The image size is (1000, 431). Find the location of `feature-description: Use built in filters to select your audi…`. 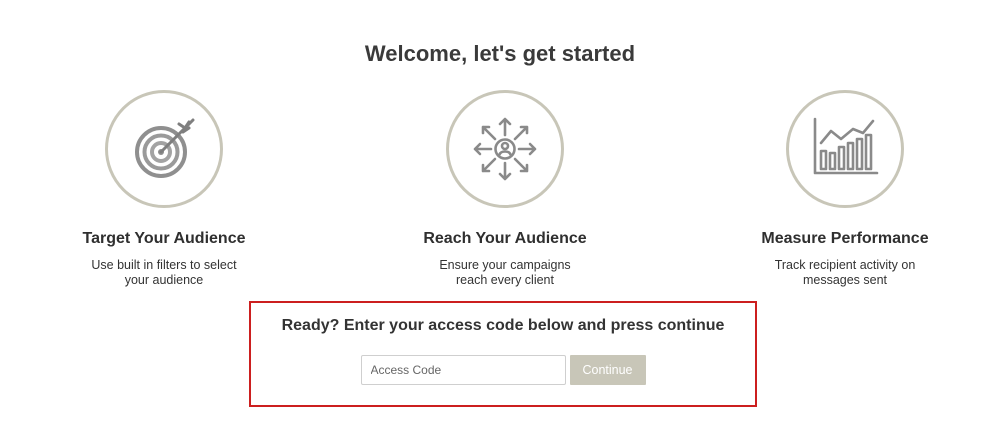

feature-description: Use built in filters to select your audi… is located at coordinates (164, 272).